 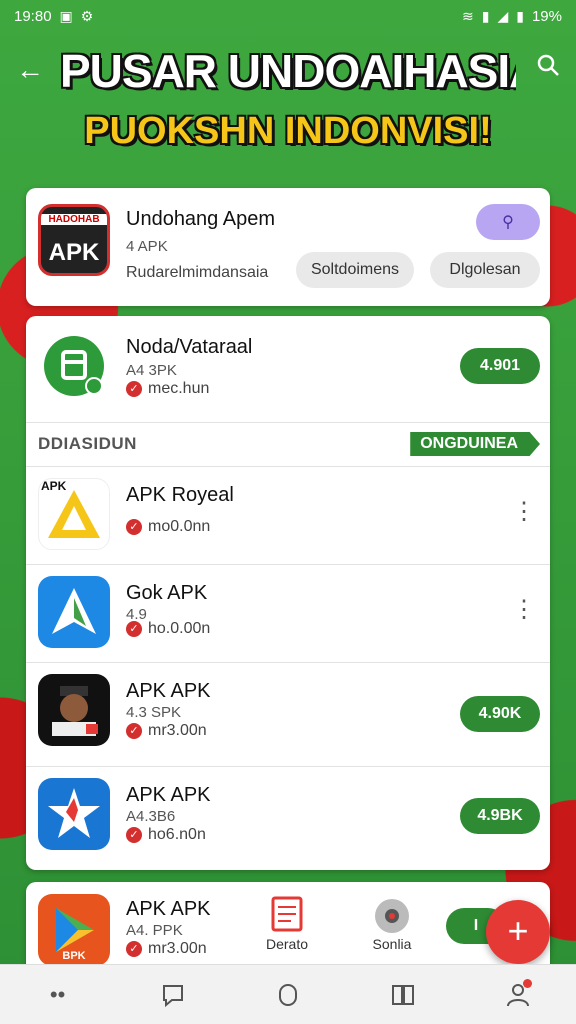 I want to click on avatar-character-icon, so click(x=75, y=711).